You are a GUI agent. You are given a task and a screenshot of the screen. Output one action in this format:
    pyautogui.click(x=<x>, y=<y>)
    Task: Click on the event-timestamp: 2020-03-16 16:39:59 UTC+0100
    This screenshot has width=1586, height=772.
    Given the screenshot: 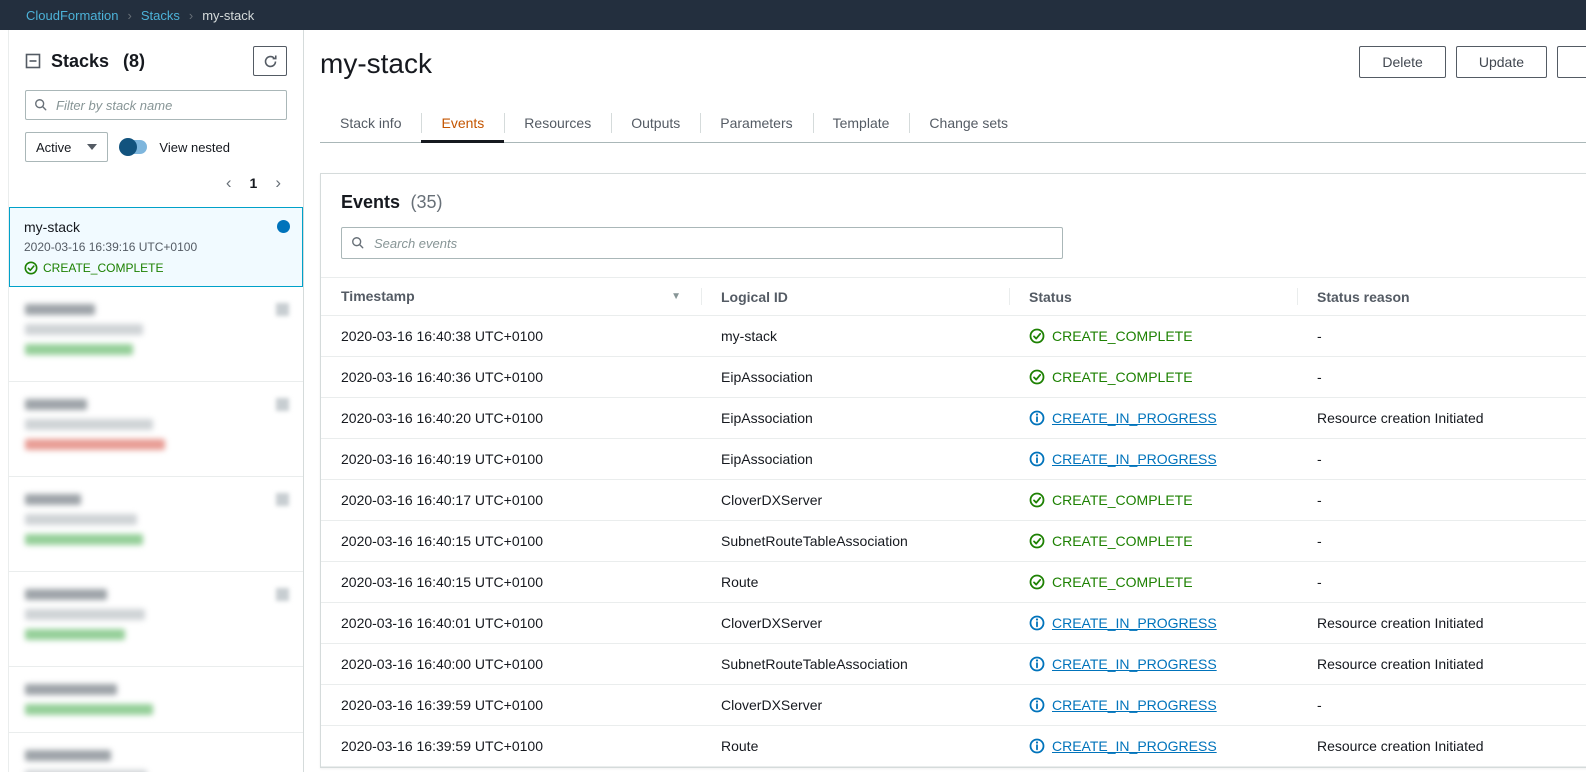 What is the action you would take?
    pyautogui.click(x=511, y=746)
    